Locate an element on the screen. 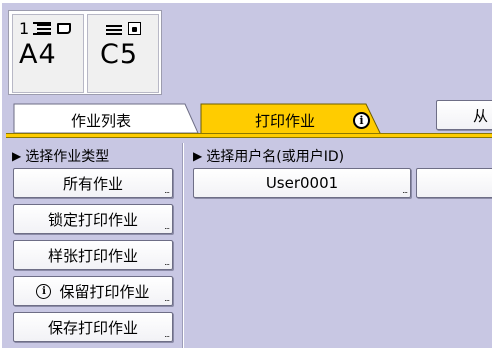  button-label: 所有作业 is located at coordinates (92, 183).